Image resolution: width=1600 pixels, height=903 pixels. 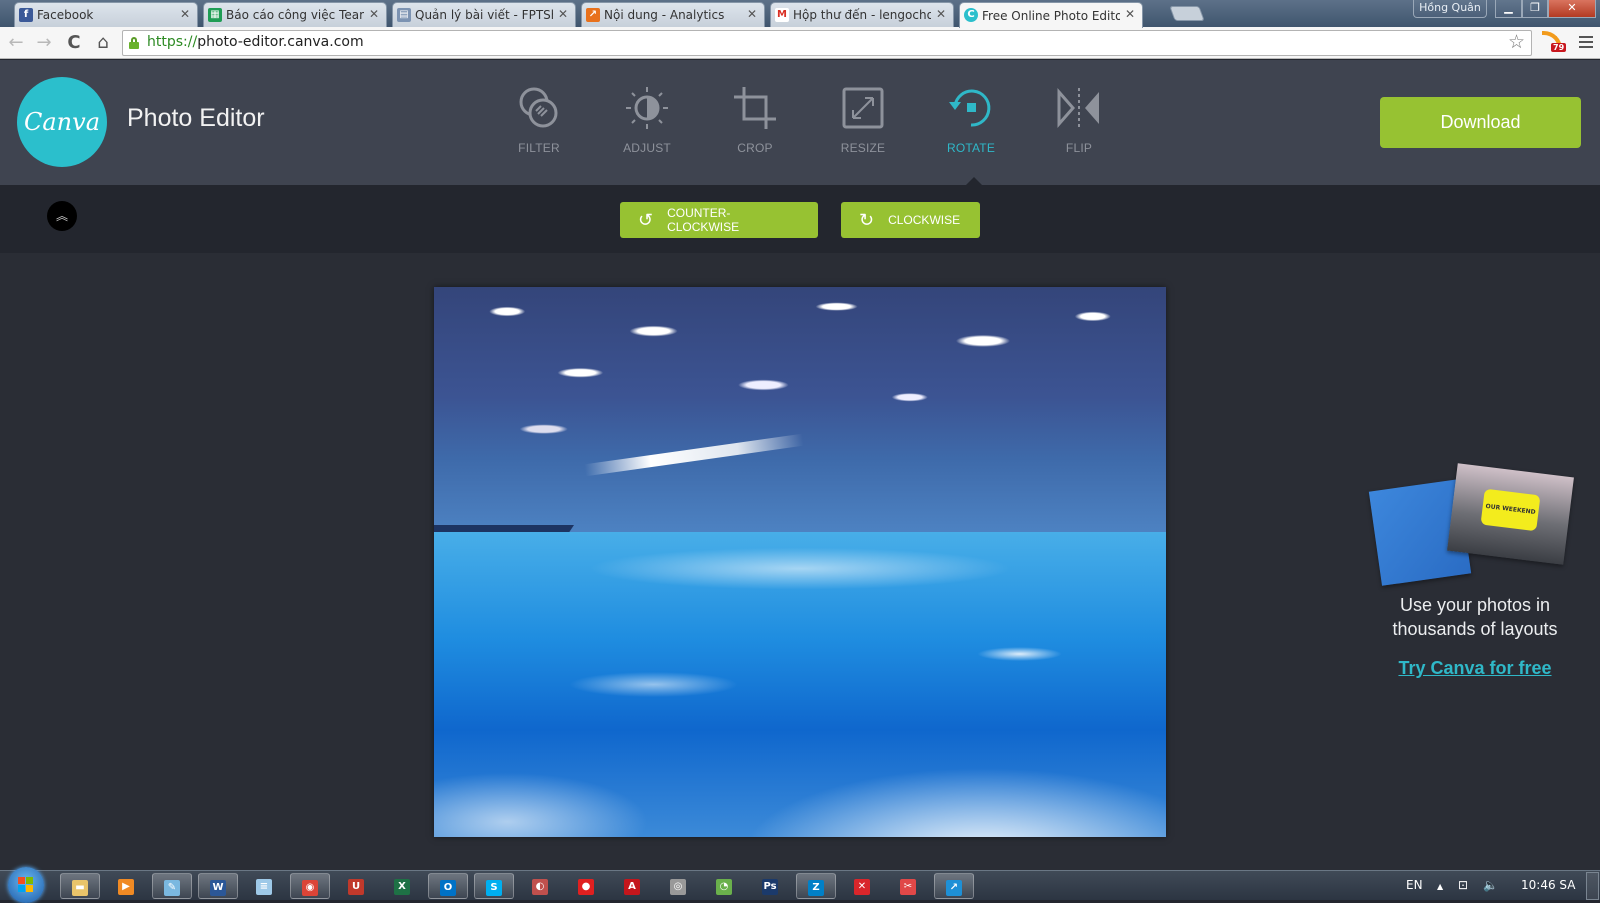 I want to click on tab-label: Facebook, so click(x=65, y=15).